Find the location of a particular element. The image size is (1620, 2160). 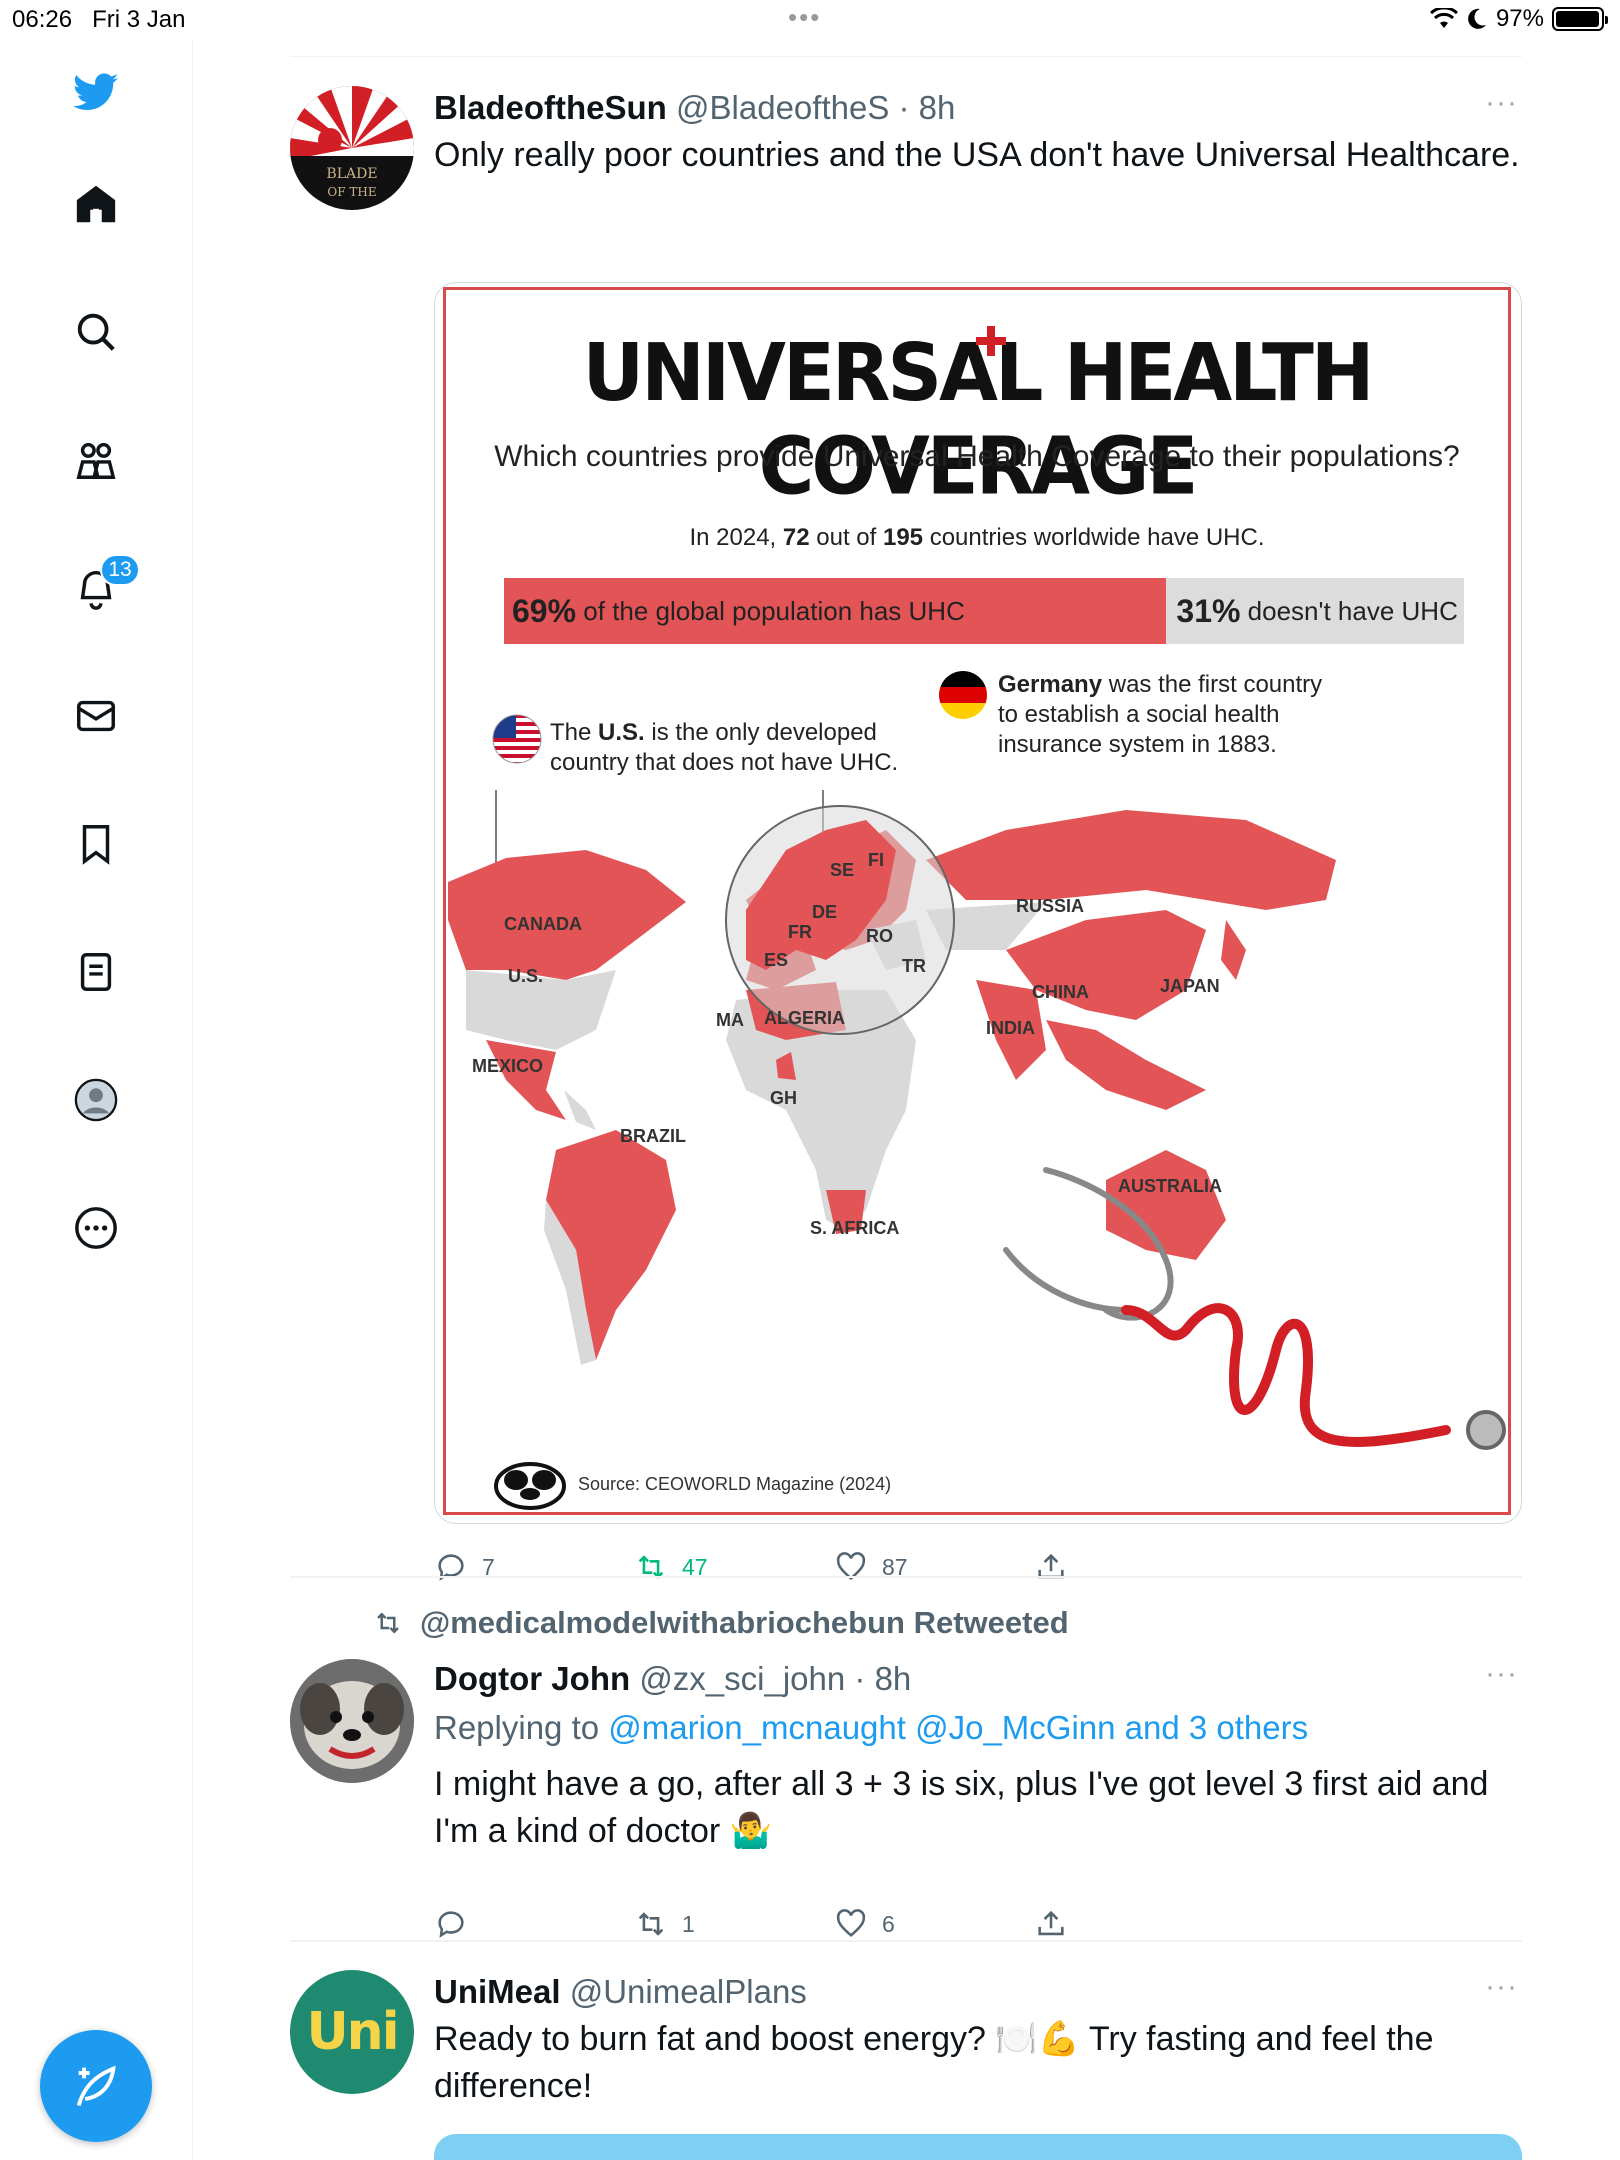

label-ro: RO is located at coordinates (879, 936).